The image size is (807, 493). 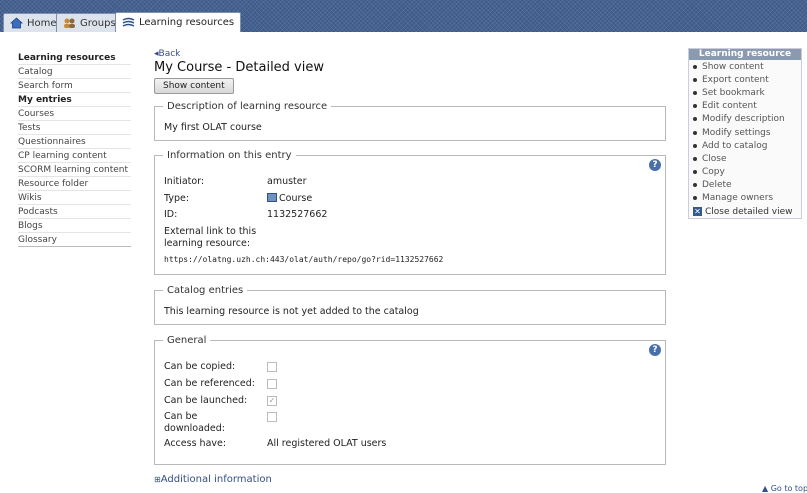 I want to click on information-legend: Information on this entry, so click(x=229, y=155).